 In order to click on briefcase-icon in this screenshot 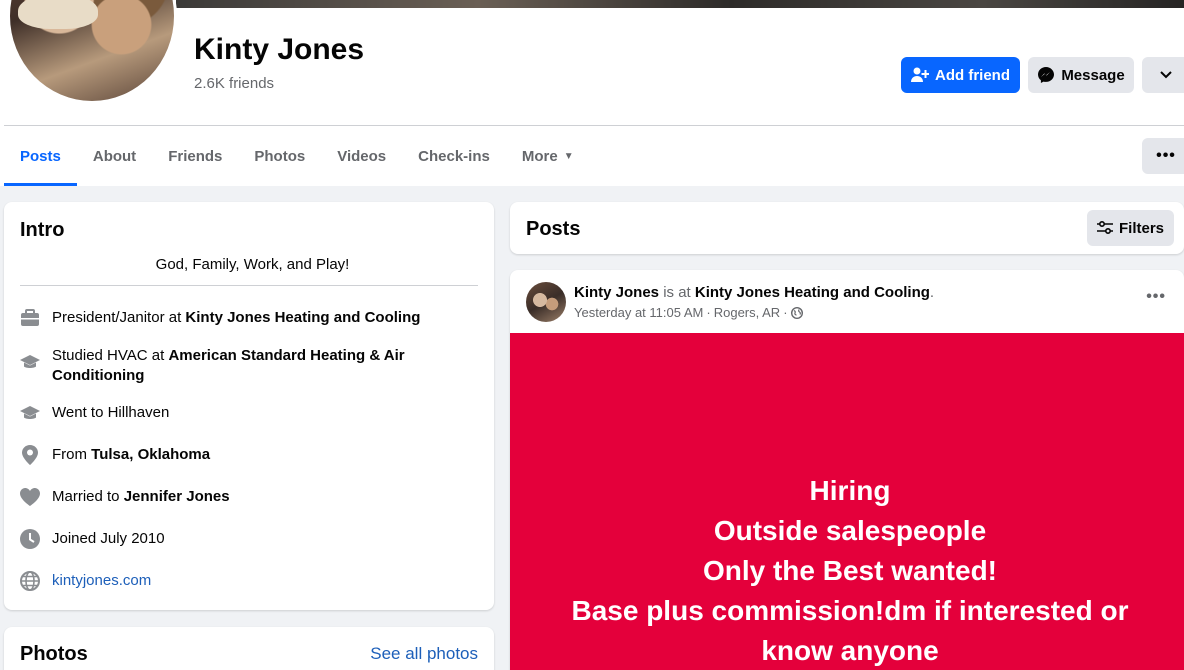, I will do `click(30, 318)`.